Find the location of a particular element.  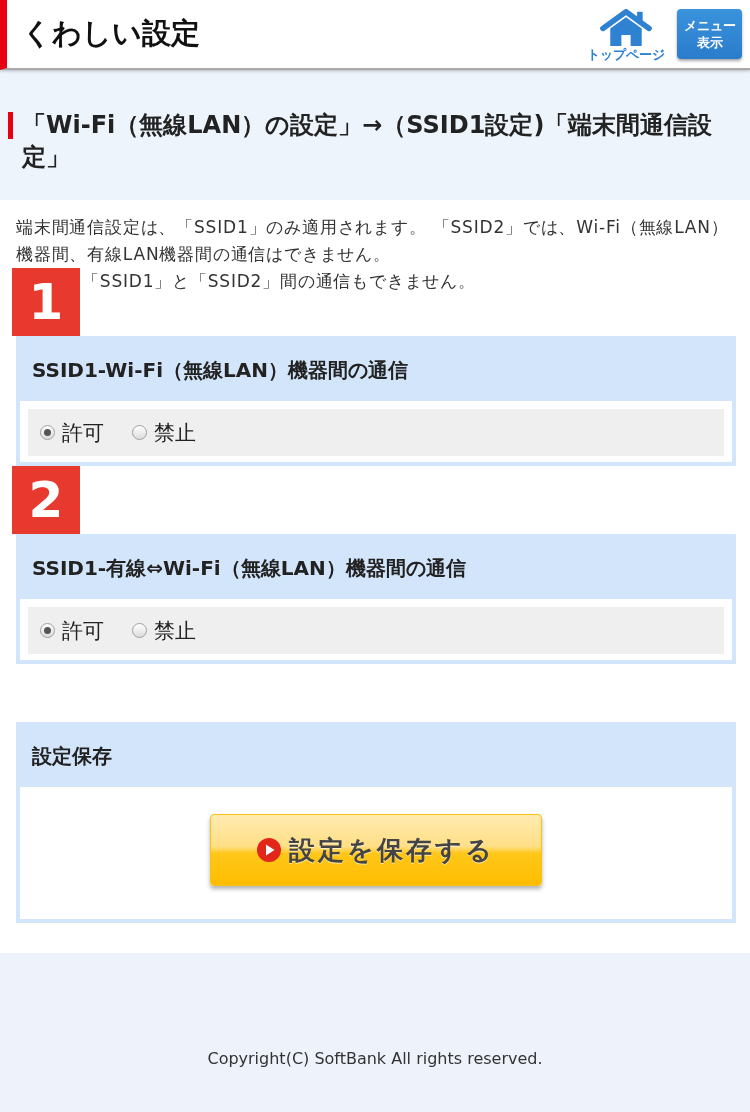

section-heading: 「Wi-Fi（無線LAN）の設定」→（SSID1設定)「端末間通信設定」 is located at coordinates (374, 141).